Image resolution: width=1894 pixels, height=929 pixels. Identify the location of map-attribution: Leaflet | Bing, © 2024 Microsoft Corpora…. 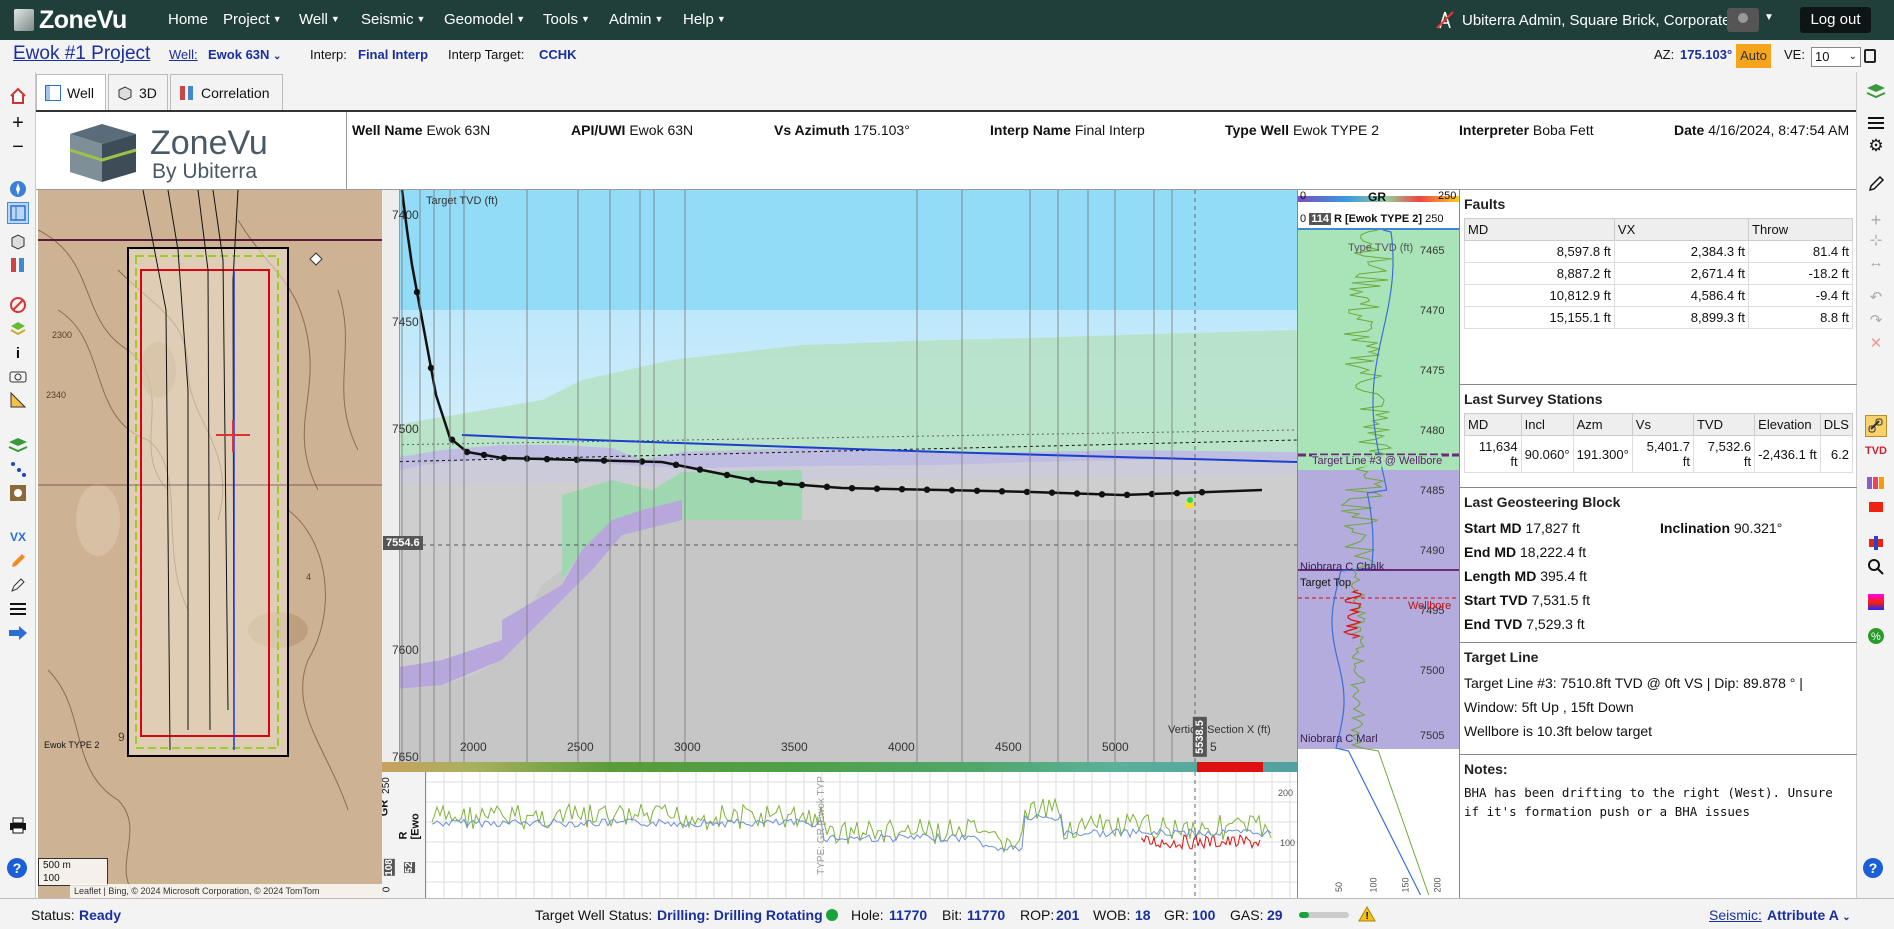
(226, 891).